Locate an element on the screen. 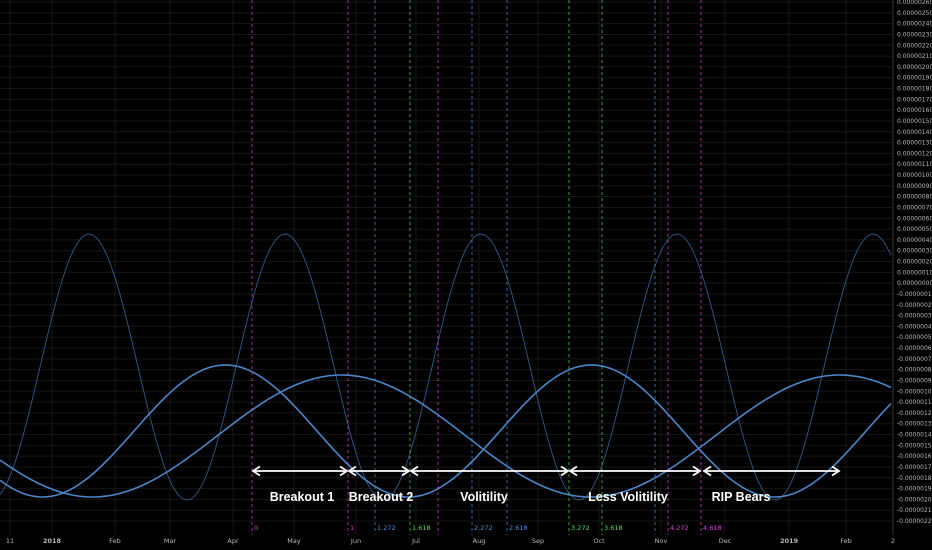 The width and height of the screenshot is (932, 550). x-tick-label: Dec is located at coordinates (725, 541).